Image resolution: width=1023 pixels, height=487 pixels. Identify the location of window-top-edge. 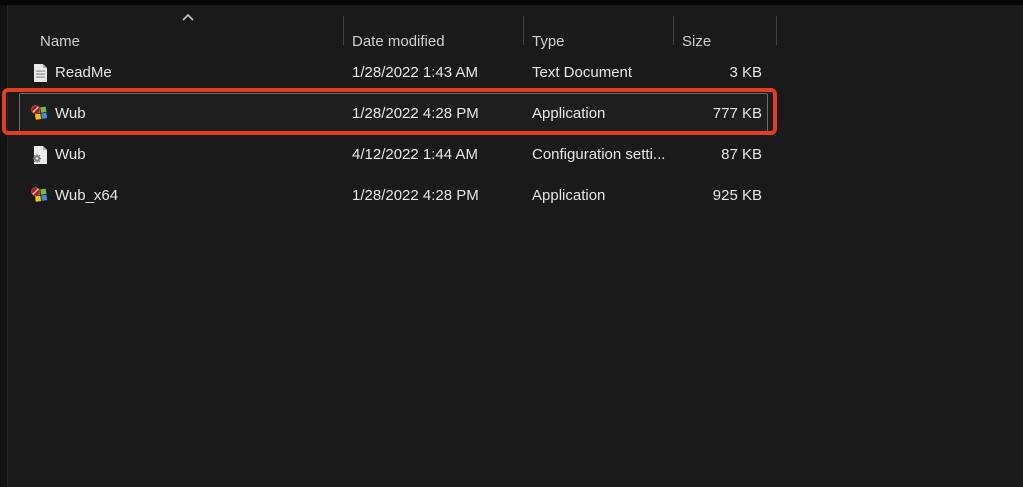
(511, 2).